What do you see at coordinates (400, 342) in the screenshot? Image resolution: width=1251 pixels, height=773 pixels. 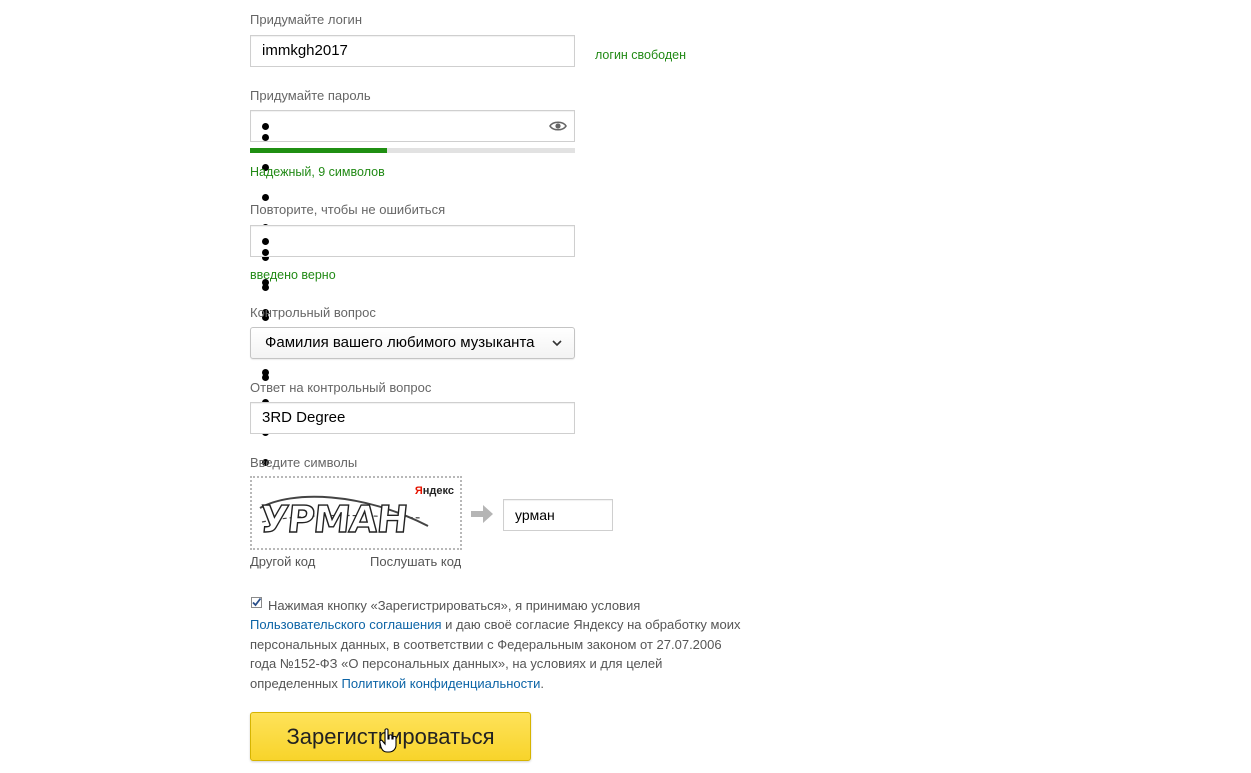 I see `security-question-value: Фамилия вашего любимого музыканта` at bounding box center [400, 342].